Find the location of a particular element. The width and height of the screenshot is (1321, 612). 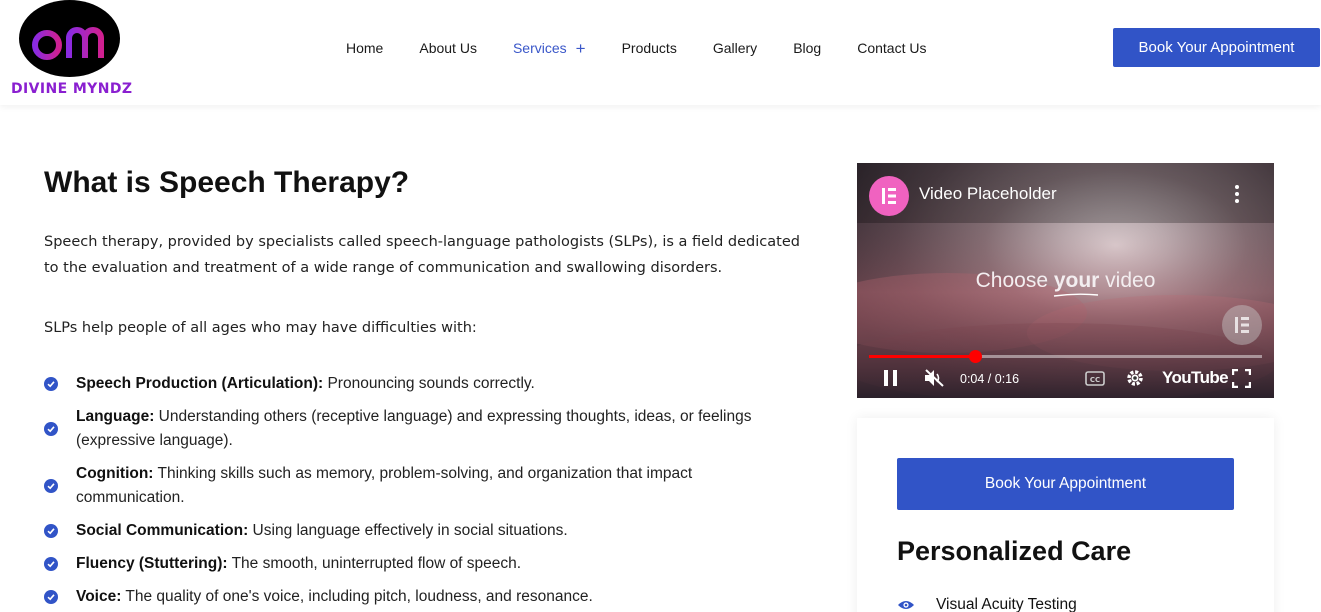

nav-item-blog: Blog is located at coordinates (807, 48).